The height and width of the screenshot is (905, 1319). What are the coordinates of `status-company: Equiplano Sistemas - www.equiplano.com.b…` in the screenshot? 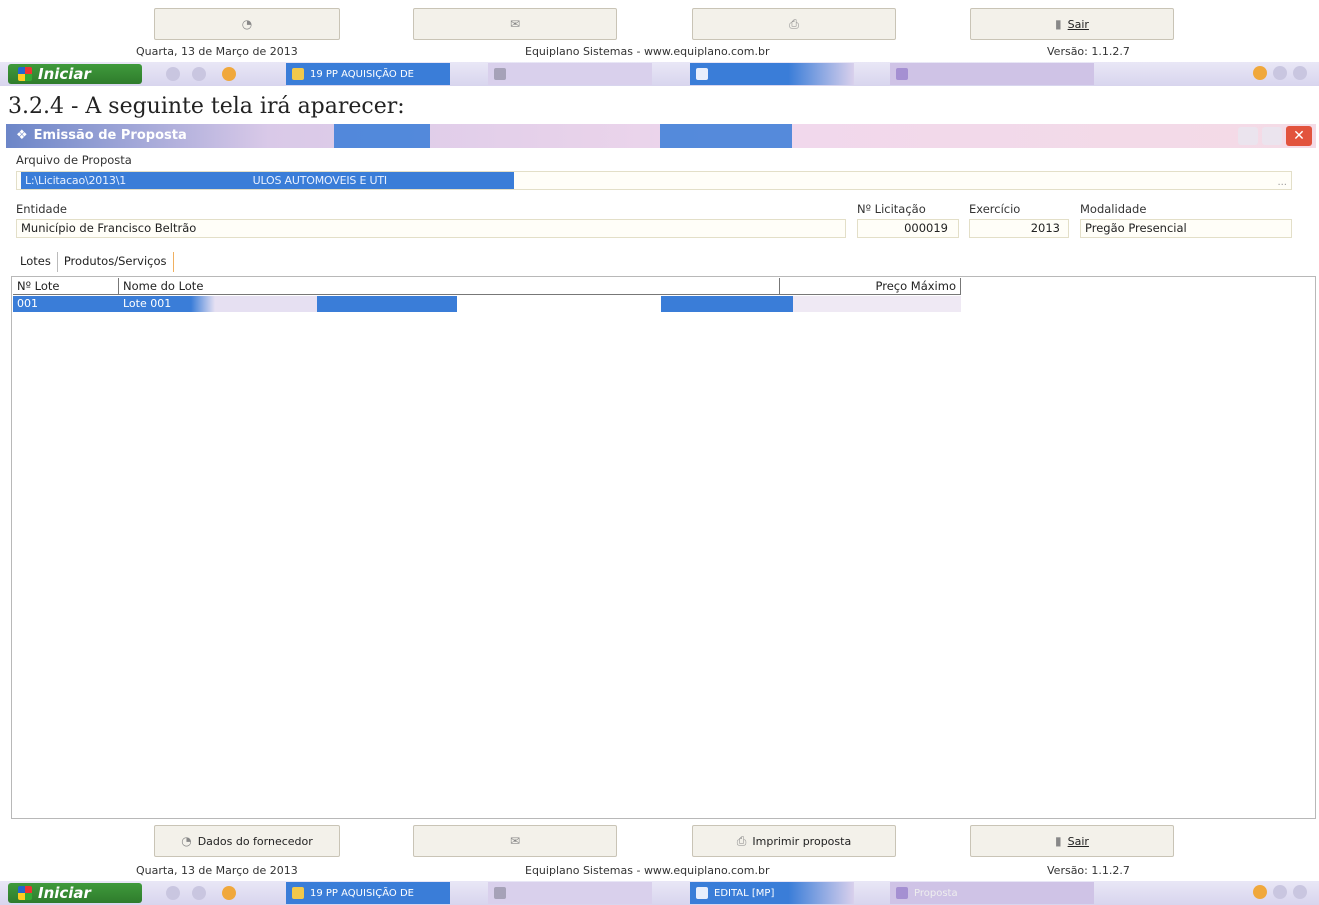 It's located at (647, 51).